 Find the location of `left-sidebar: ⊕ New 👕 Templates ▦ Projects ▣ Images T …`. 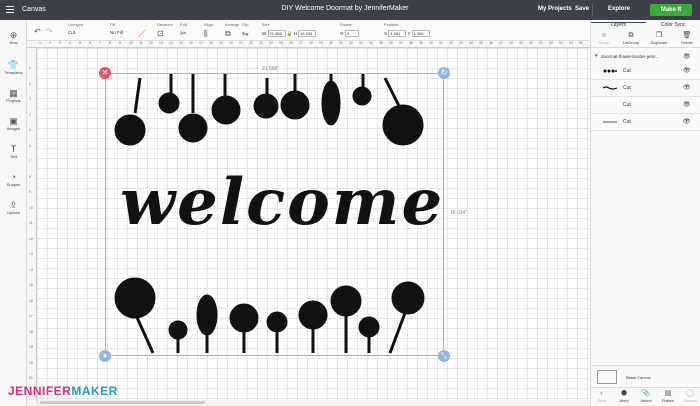

left-sidebar: ⊕ New 👕 Templates ▦ Projects ▣ Images T … is located at coordinates (13, 213).